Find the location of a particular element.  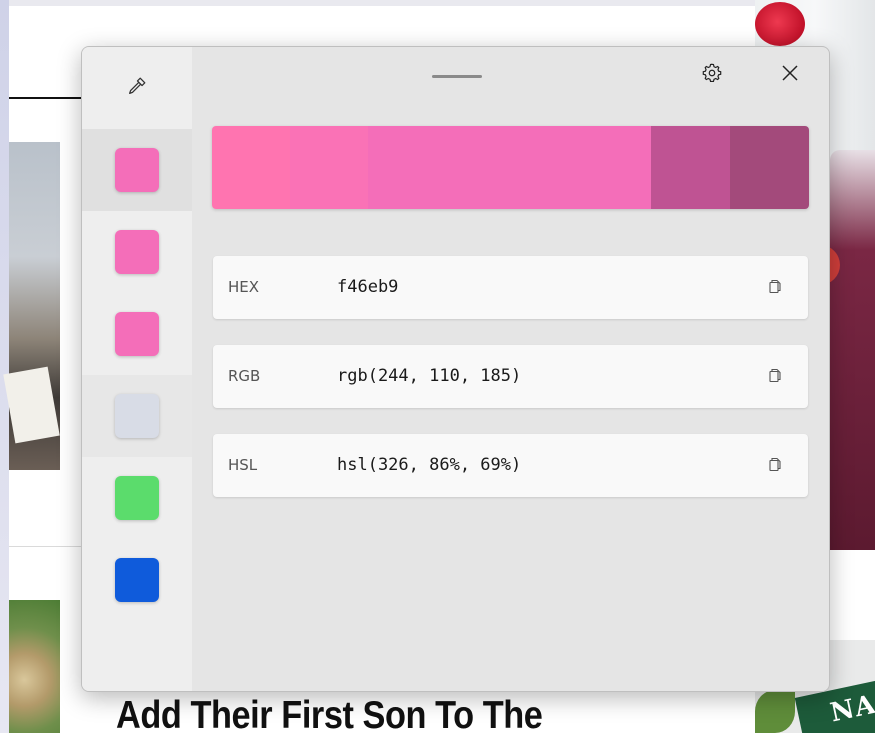

color-history-sidebar is located at coordinates (137, 369).